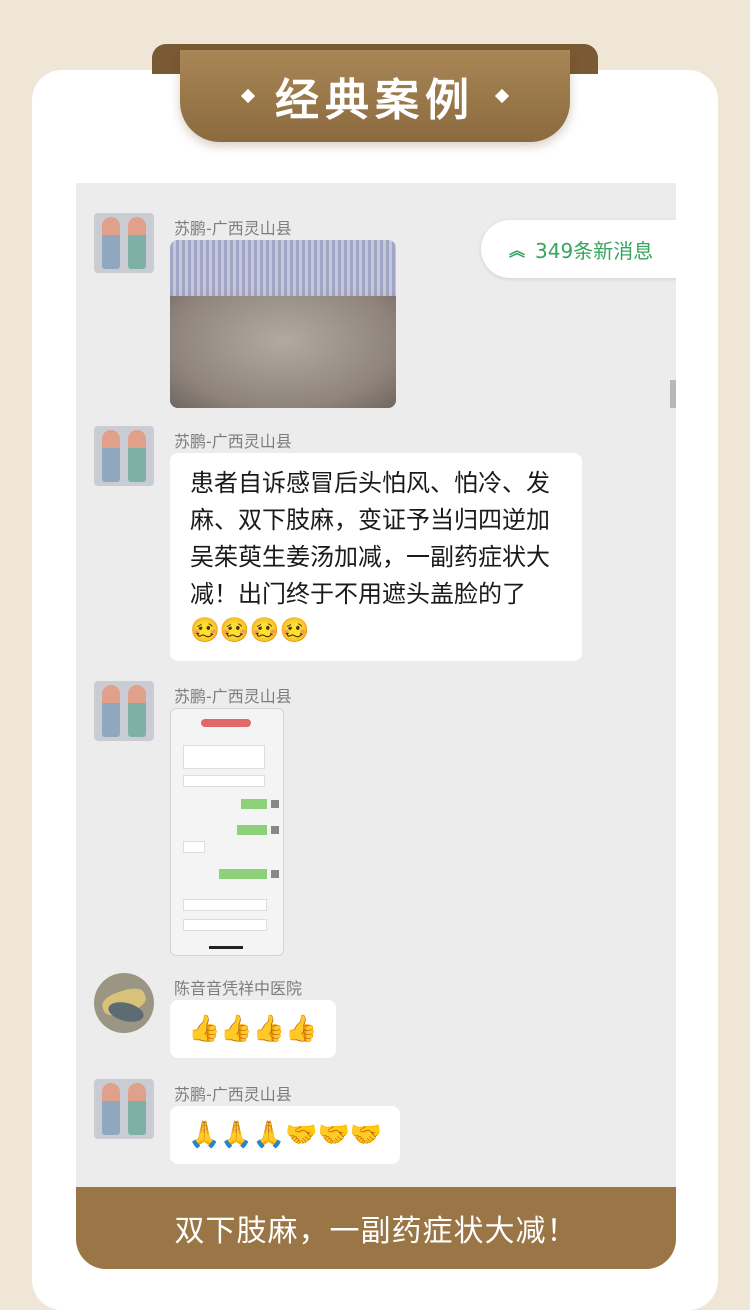 Image resolution: width=750 pixels, height=1310 pixels. I want to click on caption-text: 双下肢麻，一副药症状大减！, so click(376, 1231).